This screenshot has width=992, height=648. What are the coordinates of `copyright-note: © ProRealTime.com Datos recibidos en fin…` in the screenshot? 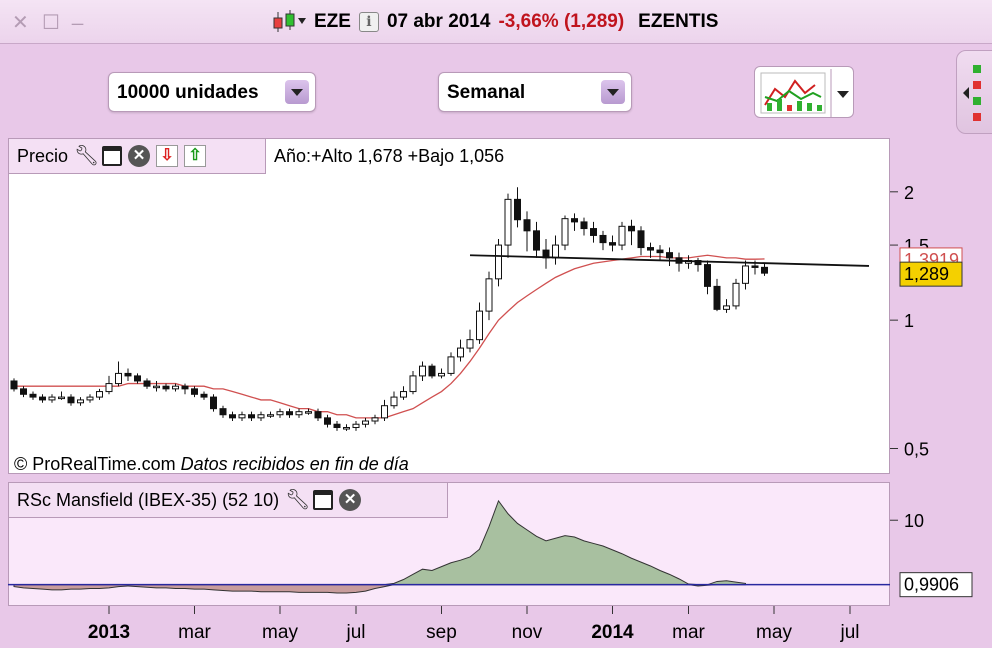 It's located at (211, 464).